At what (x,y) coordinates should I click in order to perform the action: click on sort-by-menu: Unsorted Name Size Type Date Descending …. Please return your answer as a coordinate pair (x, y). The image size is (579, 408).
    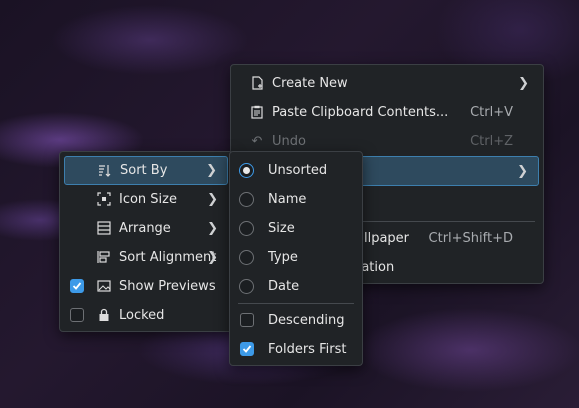
    Looking at the image, I should click on (296, 258).